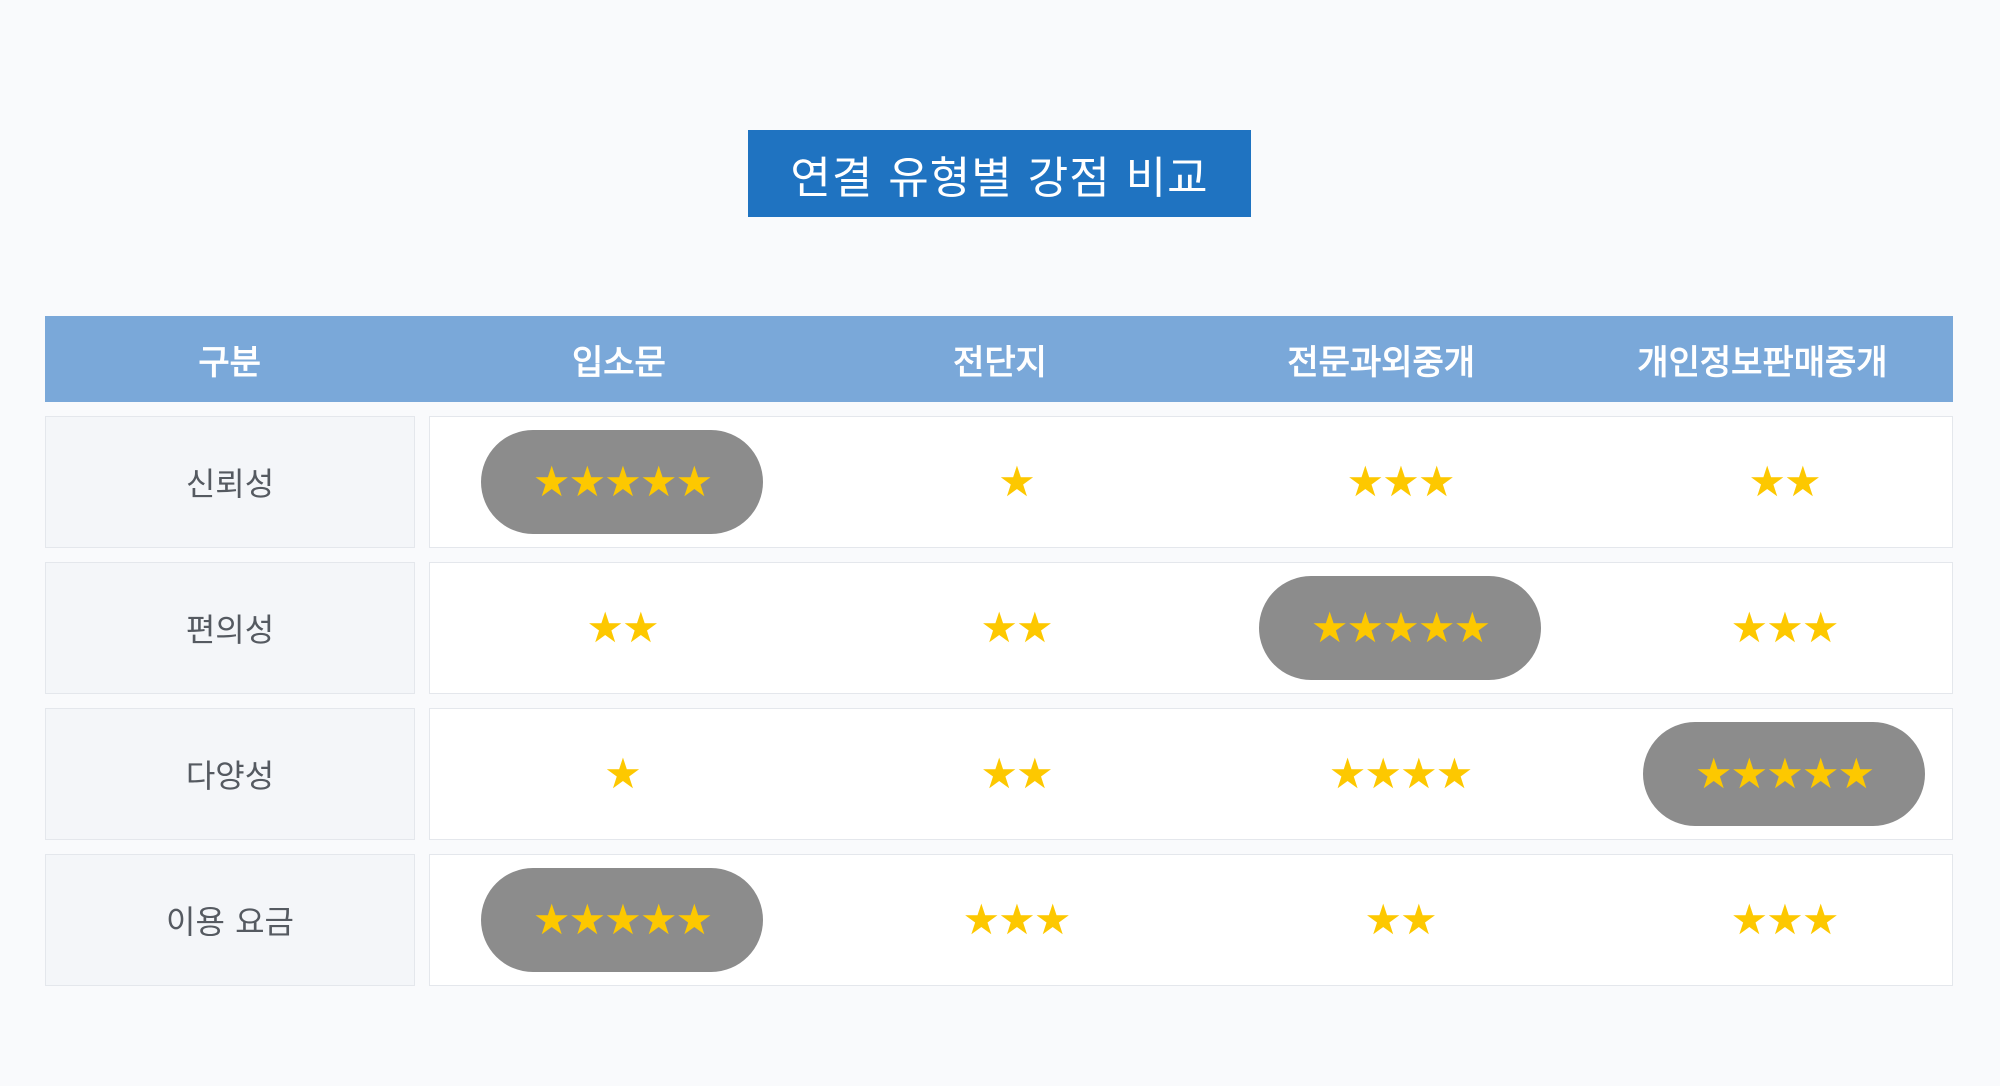  I want to click on row-label: 신뢰성, so click(230, 482).